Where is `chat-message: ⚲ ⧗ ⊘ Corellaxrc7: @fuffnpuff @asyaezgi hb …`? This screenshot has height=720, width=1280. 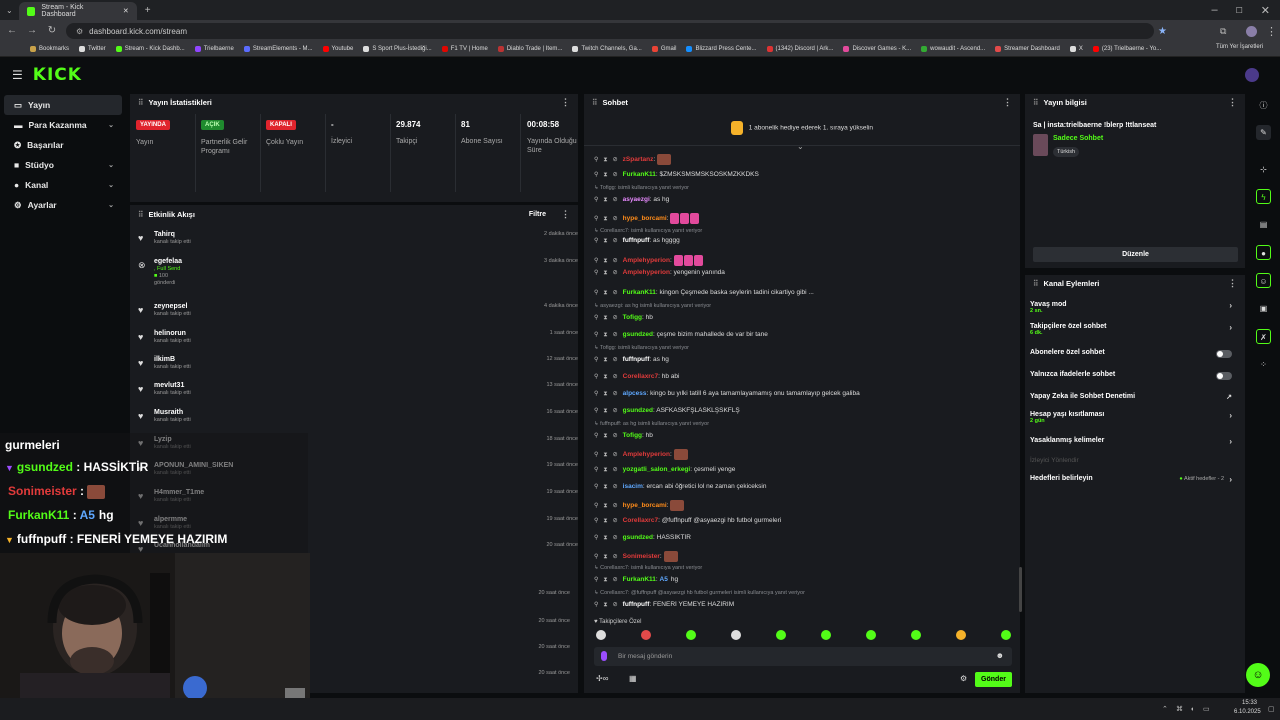
chat-message: ⚲ ⧗ ⊘ Corellaxrc7: @fuffnpuff @asyaezgi hb … is located at coordinates (799, 521).